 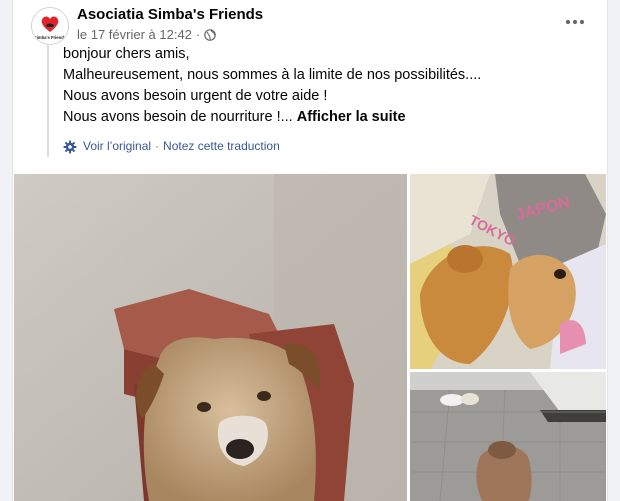 What do you see at coordinates (210, 34) in the screenshot?
I see `globe-icon` at bounding box center [210, 34].